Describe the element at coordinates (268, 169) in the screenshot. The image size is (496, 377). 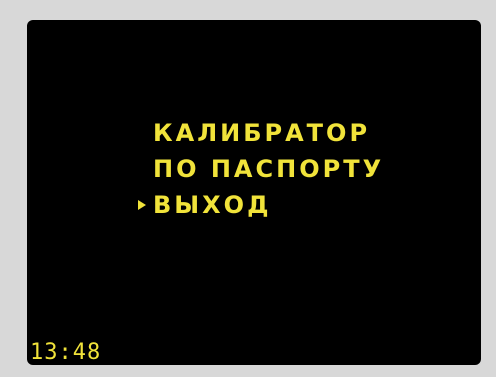
I see `menu-item-by-passport: ПО ПАСПОРТУ` at that location.